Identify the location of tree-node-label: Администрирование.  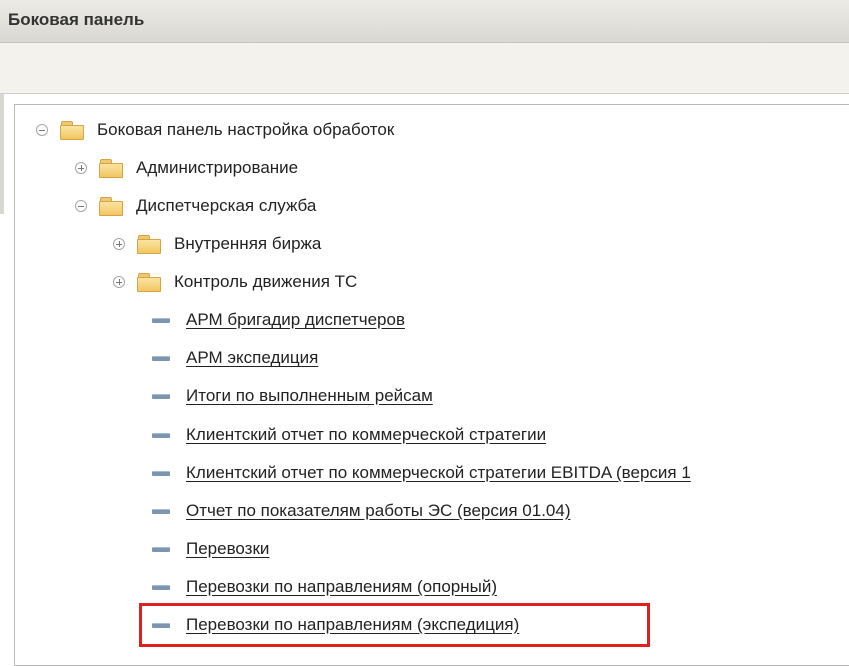
(217, 167).